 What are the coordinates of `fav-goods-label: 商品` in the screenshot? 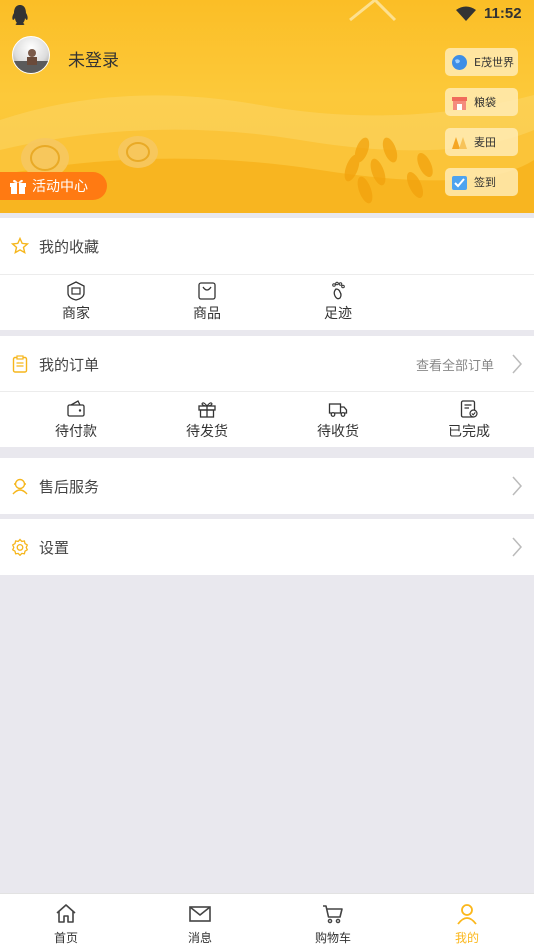 It's located at (207, 314).